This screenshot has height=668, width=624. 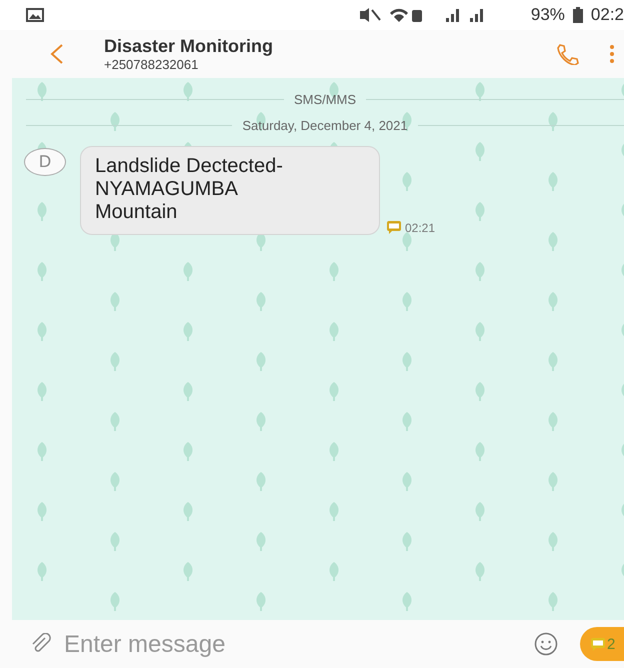 I want to click on message-bubble: Landslide Dectected-NYAMAGUMBA Mountain, so click(x=230, y=190).